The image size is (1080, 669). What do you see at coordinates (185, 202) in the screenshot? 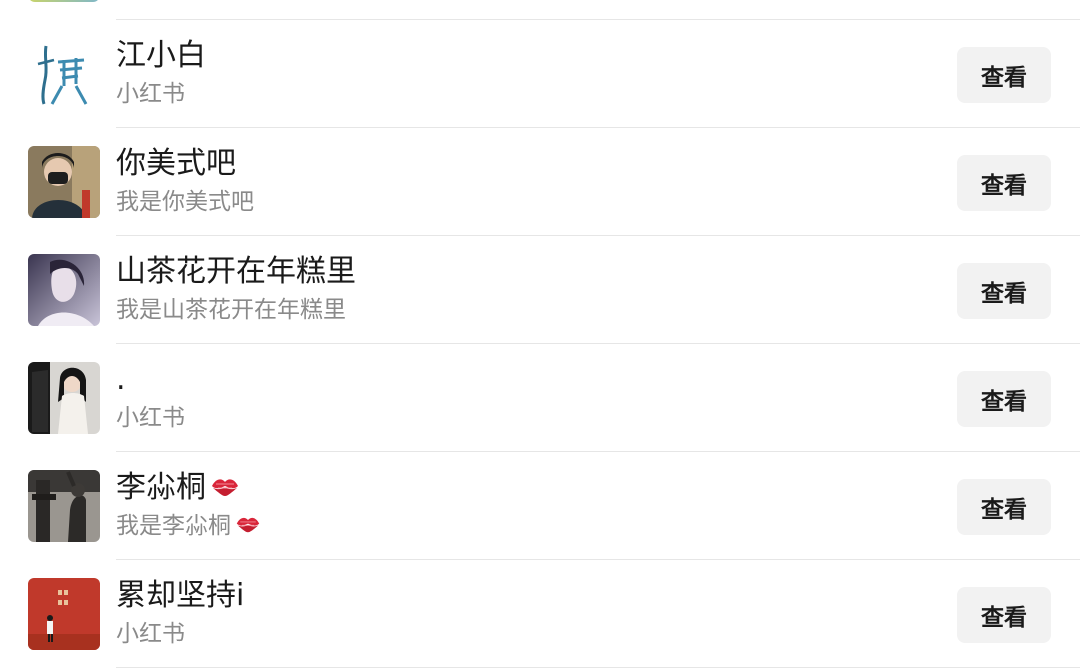
I see `user-subtitle: 我是你美式吧` at bounding box center [185, 202].